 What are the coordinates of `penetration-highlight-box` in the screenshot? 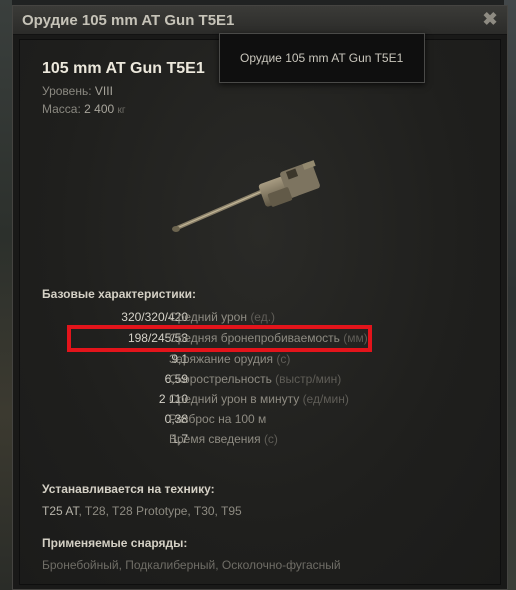 It's located at (219, 338).